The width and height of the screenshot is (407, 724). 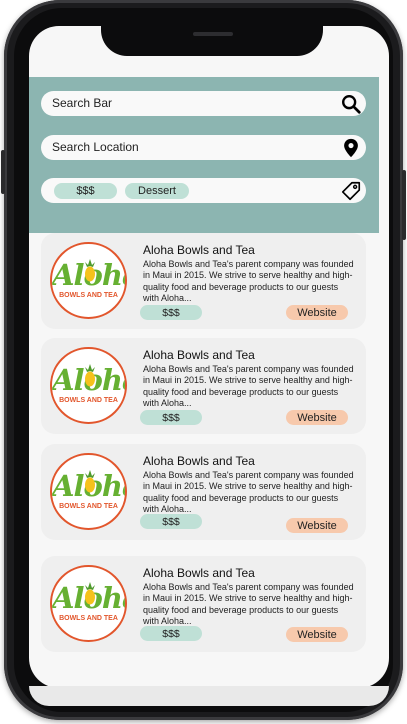 I want to click on filter-chip-category: Dessert, so click(x=157, y=191).